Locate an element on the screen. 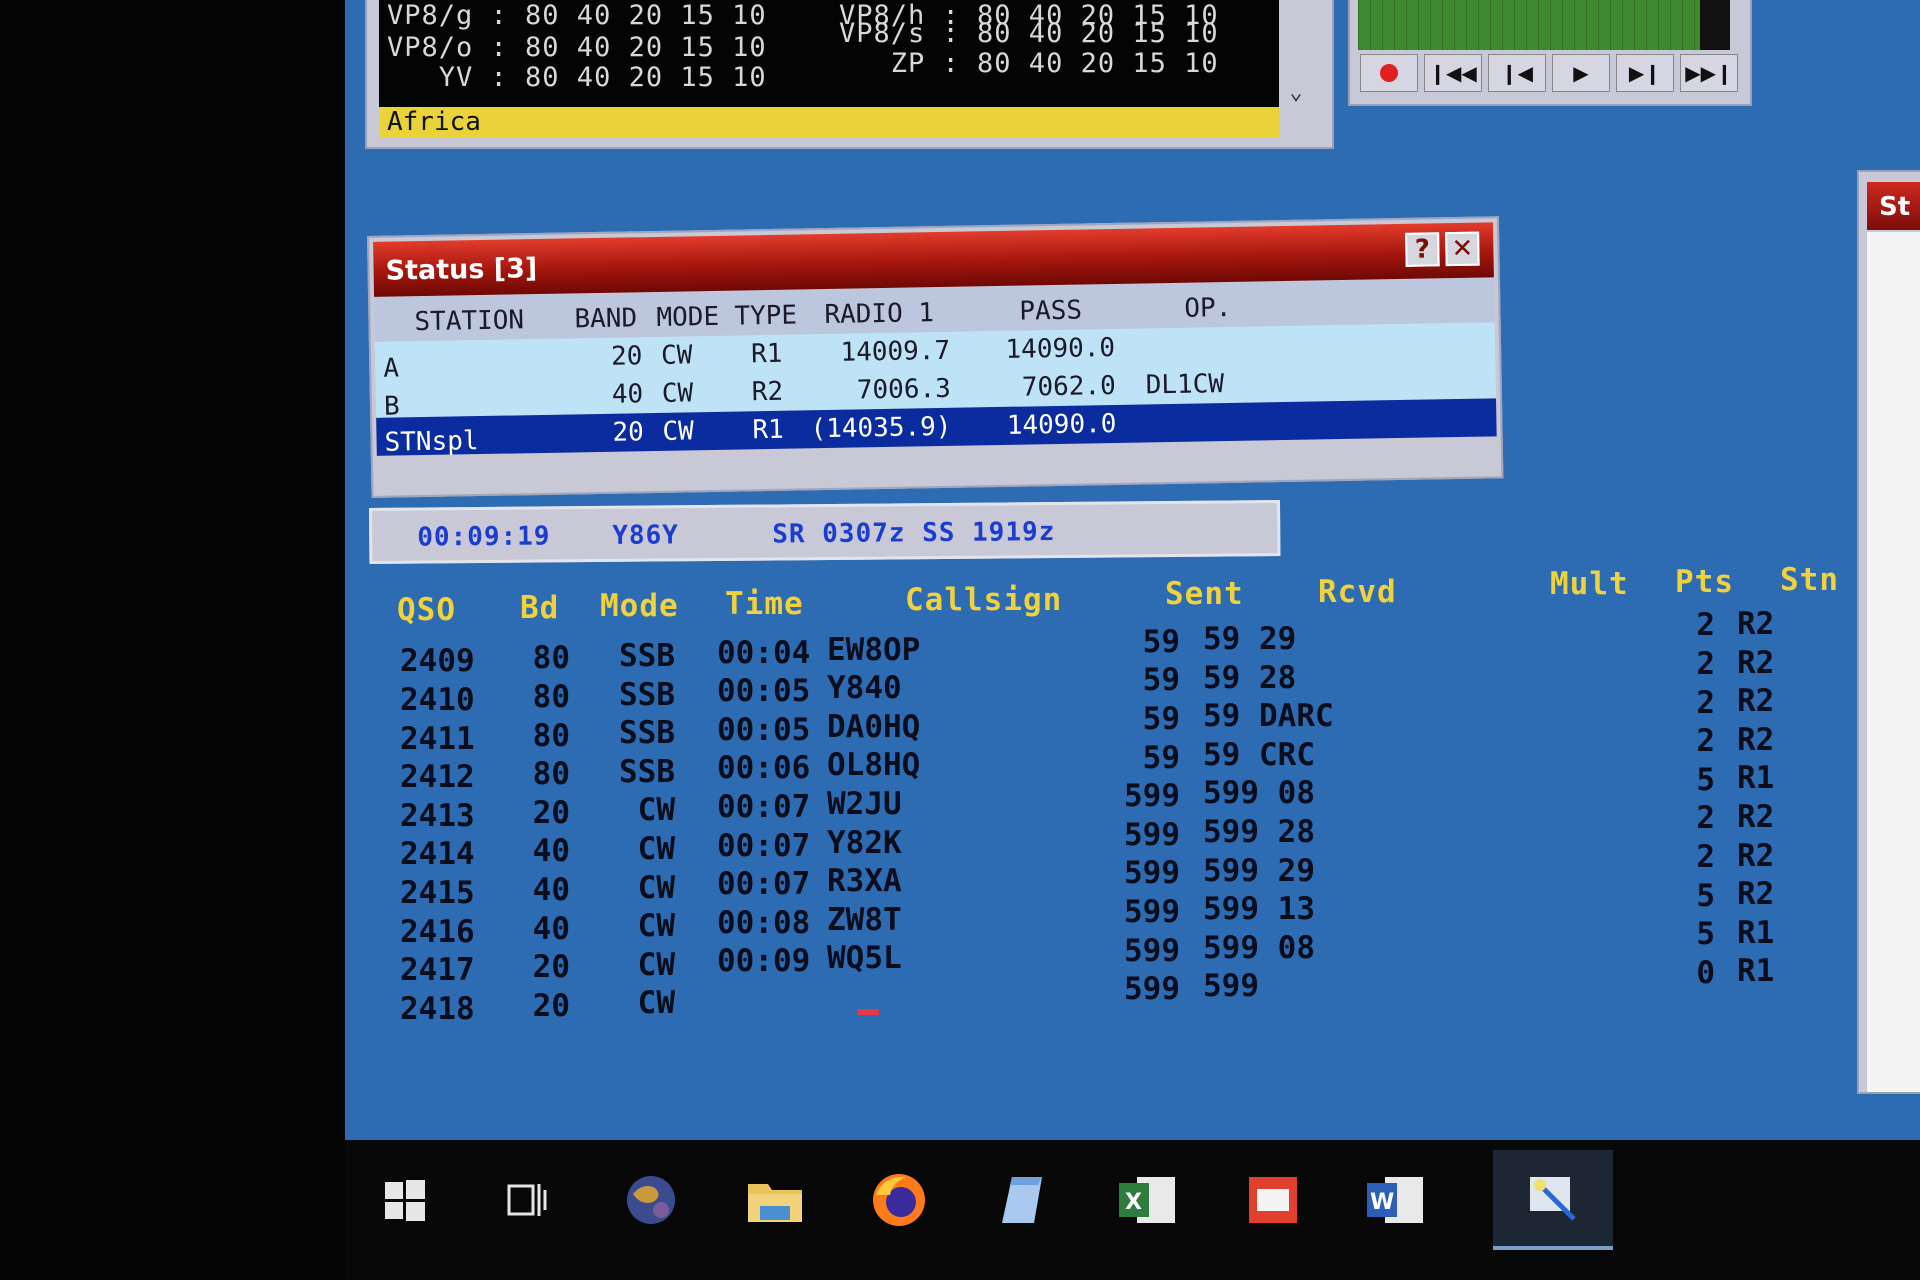 Image resolution: width=1920 pixels, height=1280 pixels. time-cell: 00:09 is located at coordinates (764, 961).